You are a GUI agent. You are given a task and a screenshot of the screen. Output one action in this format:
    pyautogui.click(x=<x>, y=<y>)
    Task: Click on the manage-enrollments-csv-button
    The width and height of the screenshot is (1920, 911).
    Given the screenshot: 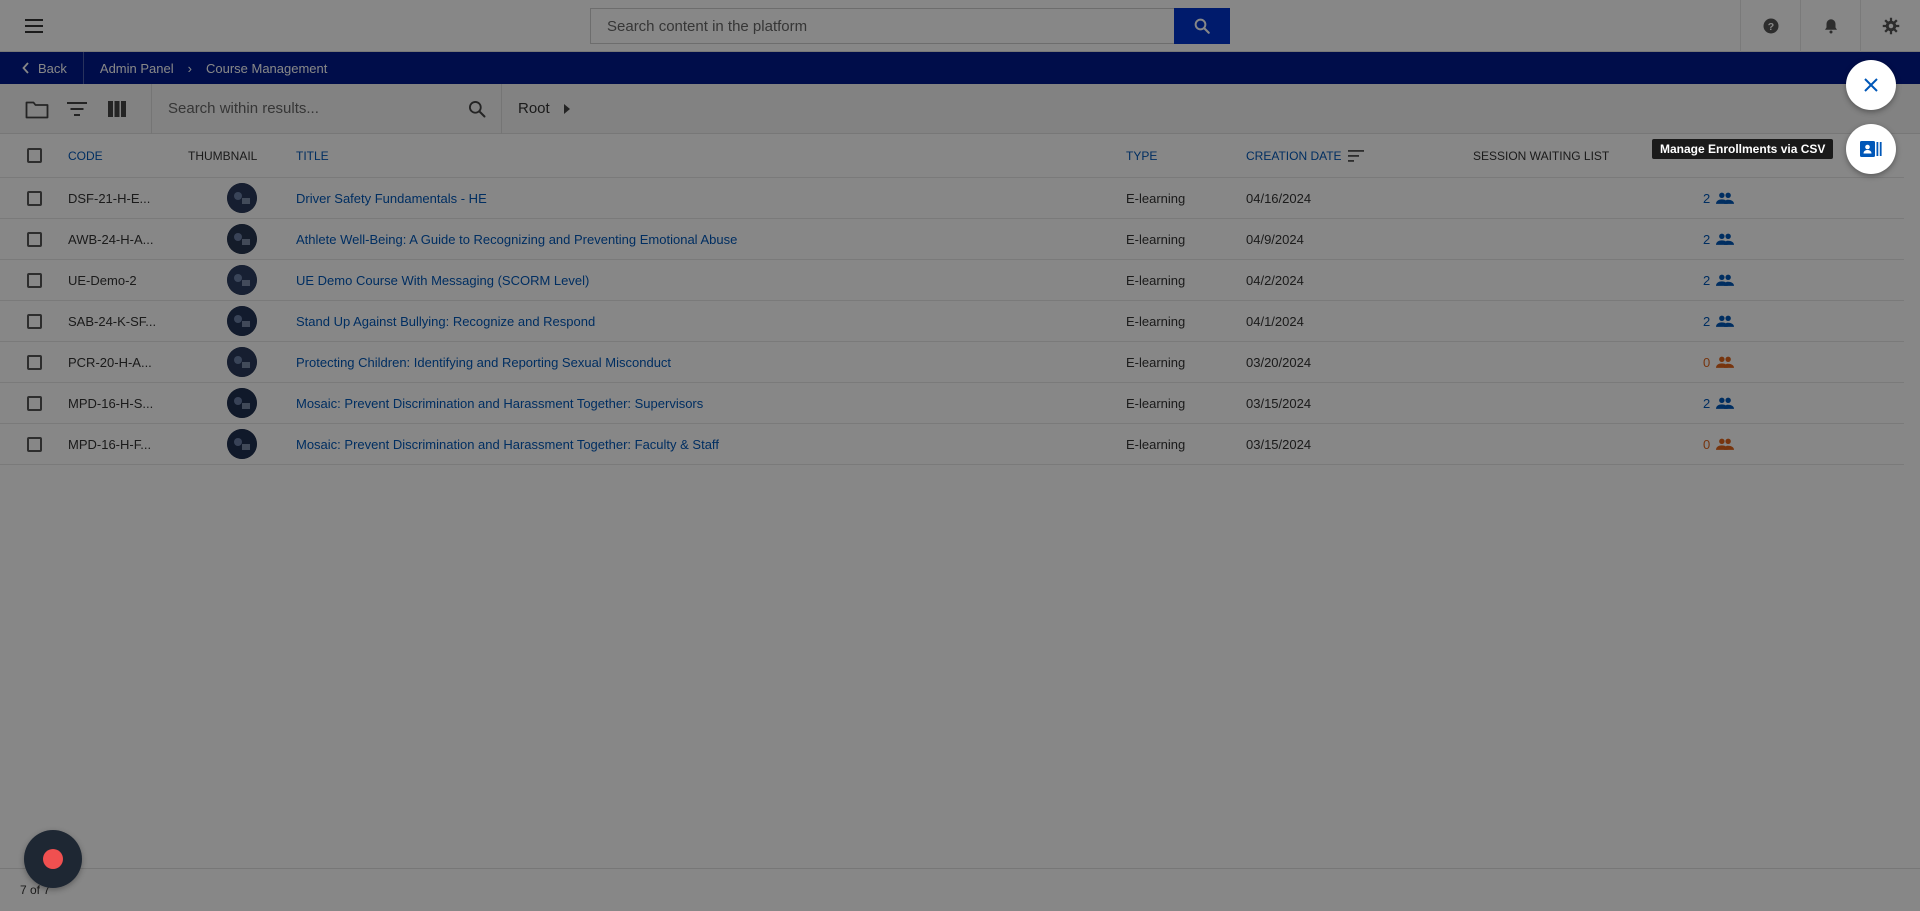 What is the action you would take?
    pyautogui.click(x=1871, y=149)
    